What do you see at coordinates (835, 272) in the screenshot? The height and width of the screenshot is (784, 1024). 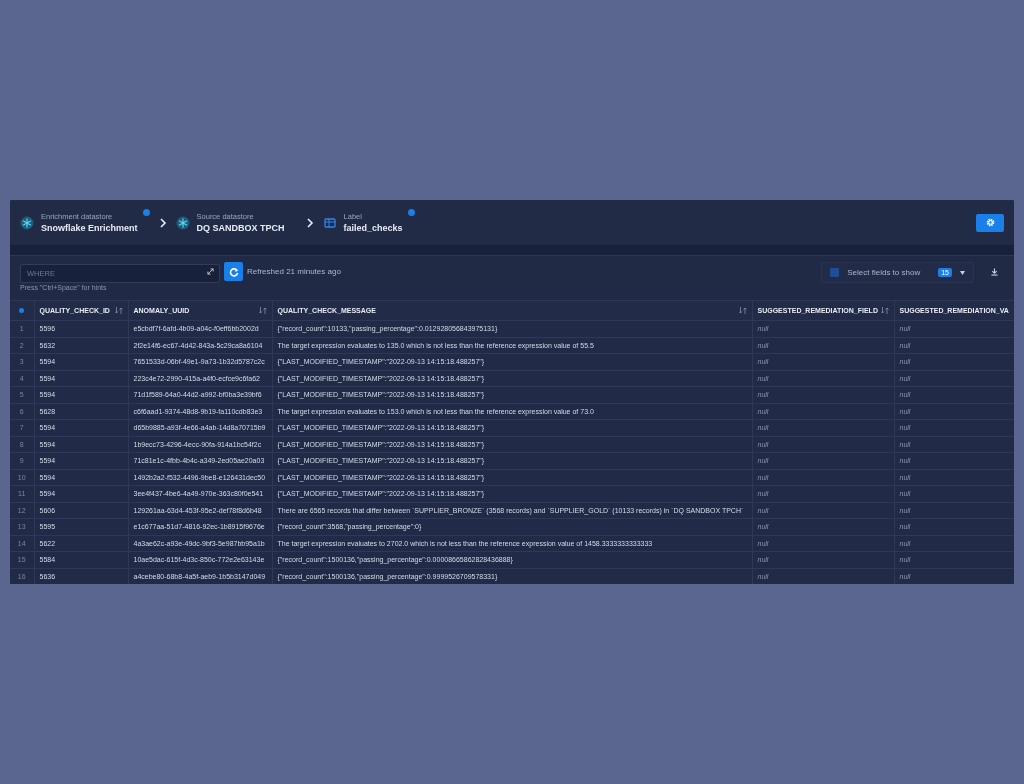 I see `checkbox` at bounding box center [835, 272].